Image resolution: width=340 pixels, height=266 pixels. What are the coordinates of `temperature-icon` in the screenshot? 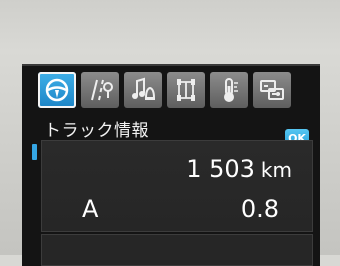 It's located at (231, 90).